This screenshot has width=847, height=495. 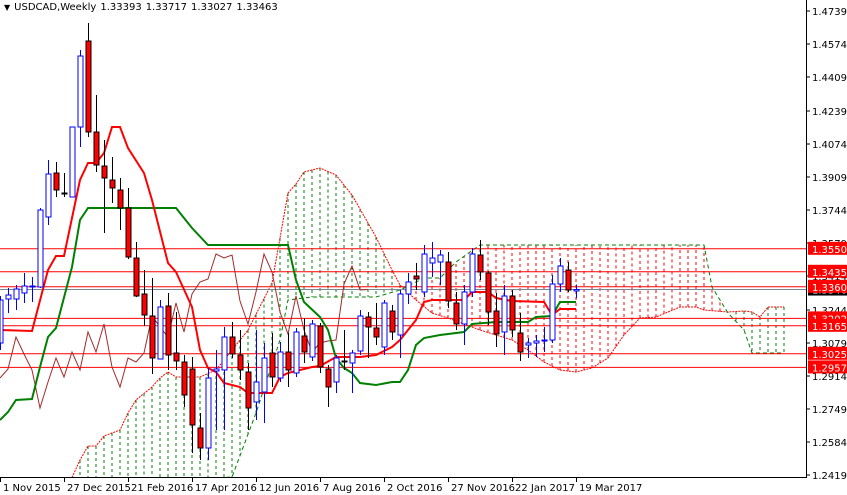 What do you see at coordinates (829, 211) in the screenshot?
I see `price-tick-label: 1.37440` at bounding box center [829, 211].